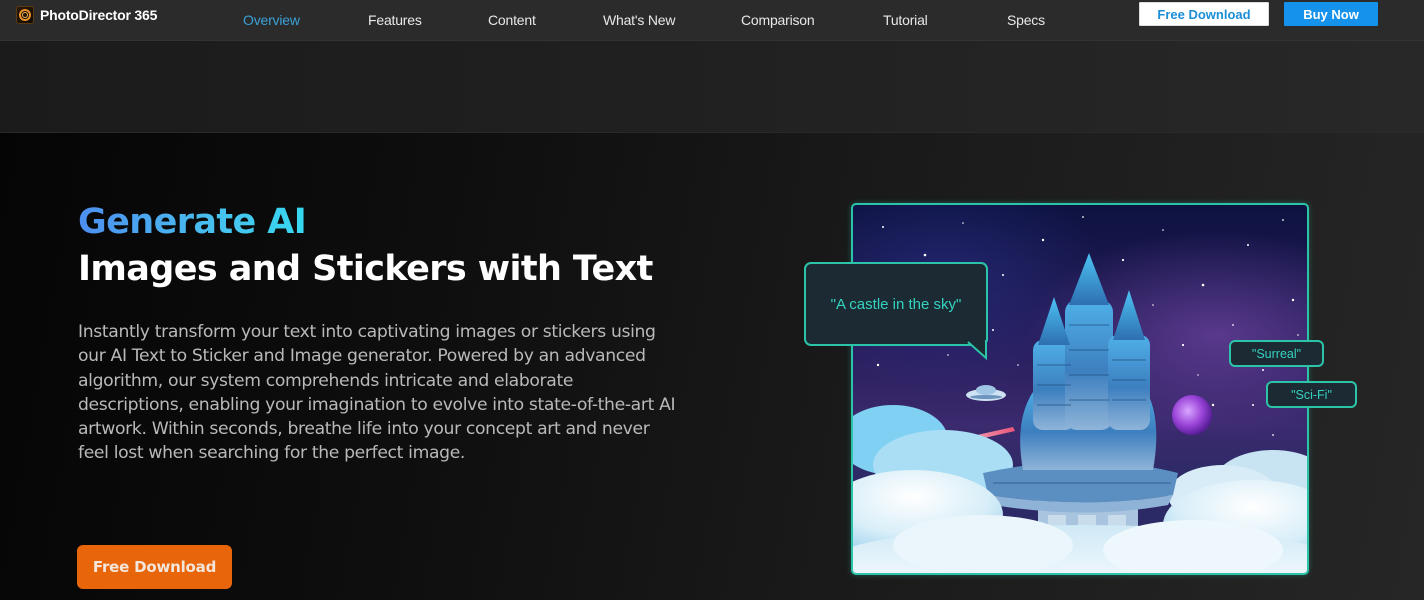  I want to click on brand-link: PhotoDirector 365, so click(86, 15).